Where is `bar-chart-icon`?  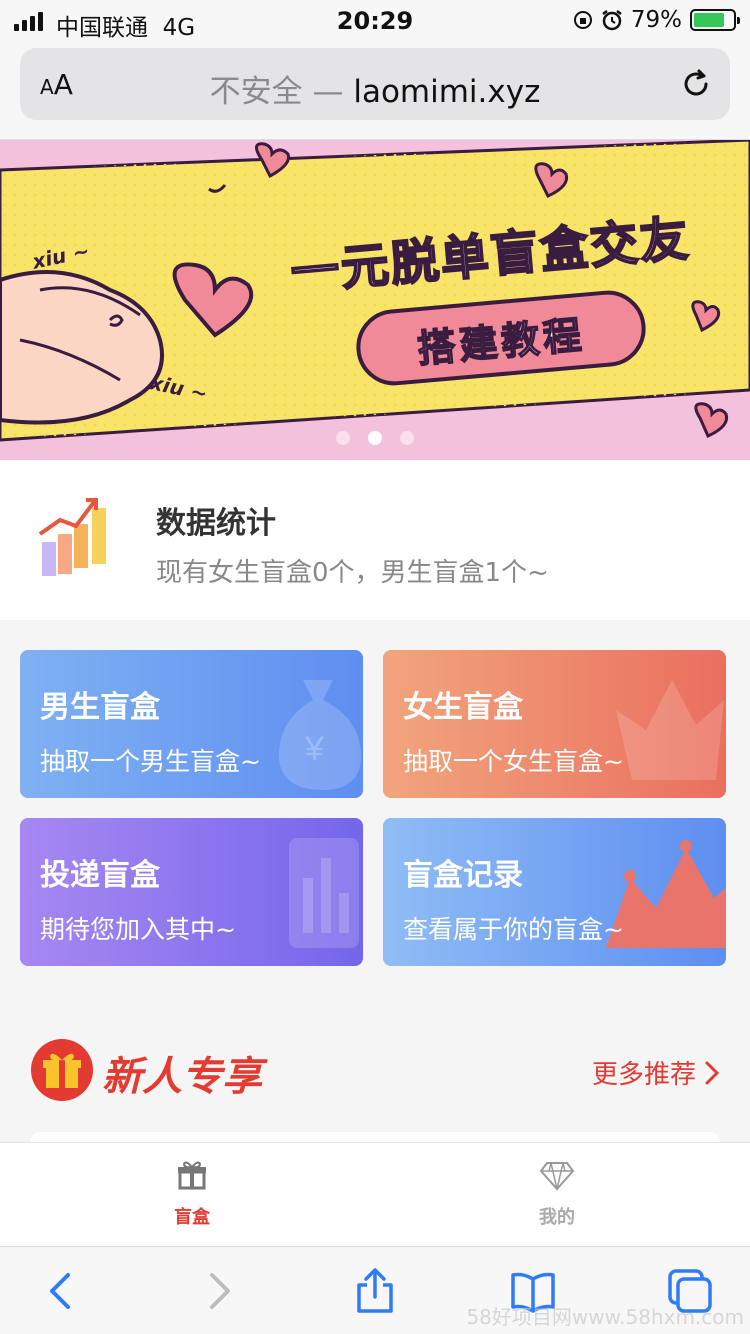
bar-chart-icon is located at coordinates (72, 537).